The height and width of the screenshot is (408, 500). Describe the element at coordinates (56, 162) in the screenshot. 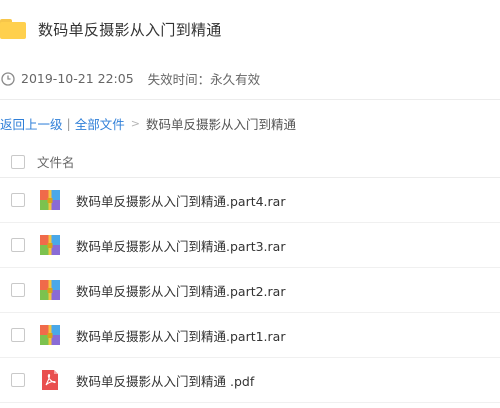

I see `column-filename: 文件名` at that location.